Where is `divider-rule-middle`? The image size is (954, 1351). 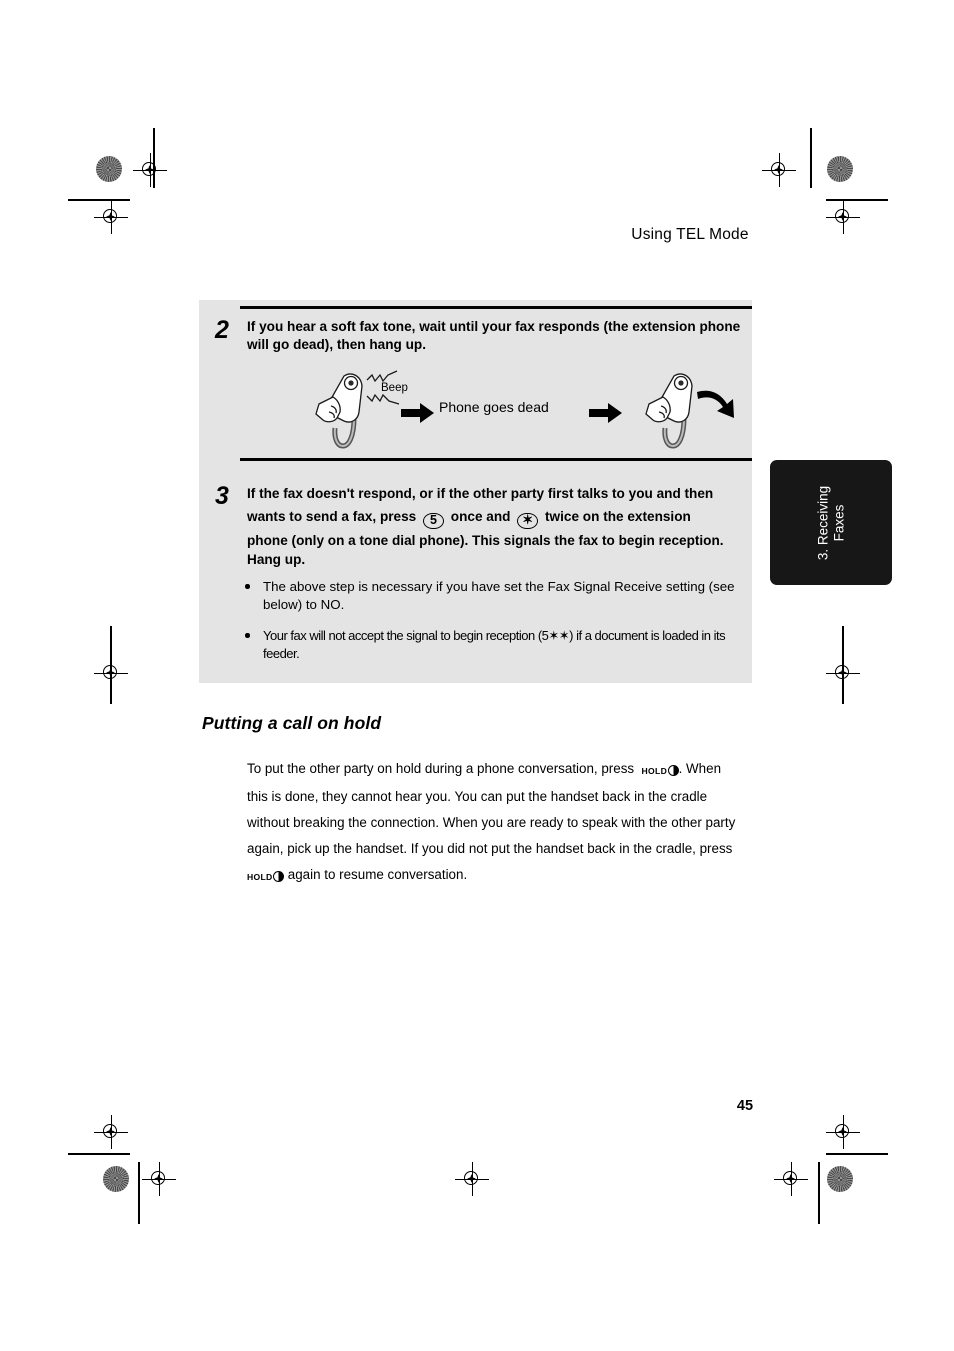 divider-rule-middle is located at coordinates (496, 459).